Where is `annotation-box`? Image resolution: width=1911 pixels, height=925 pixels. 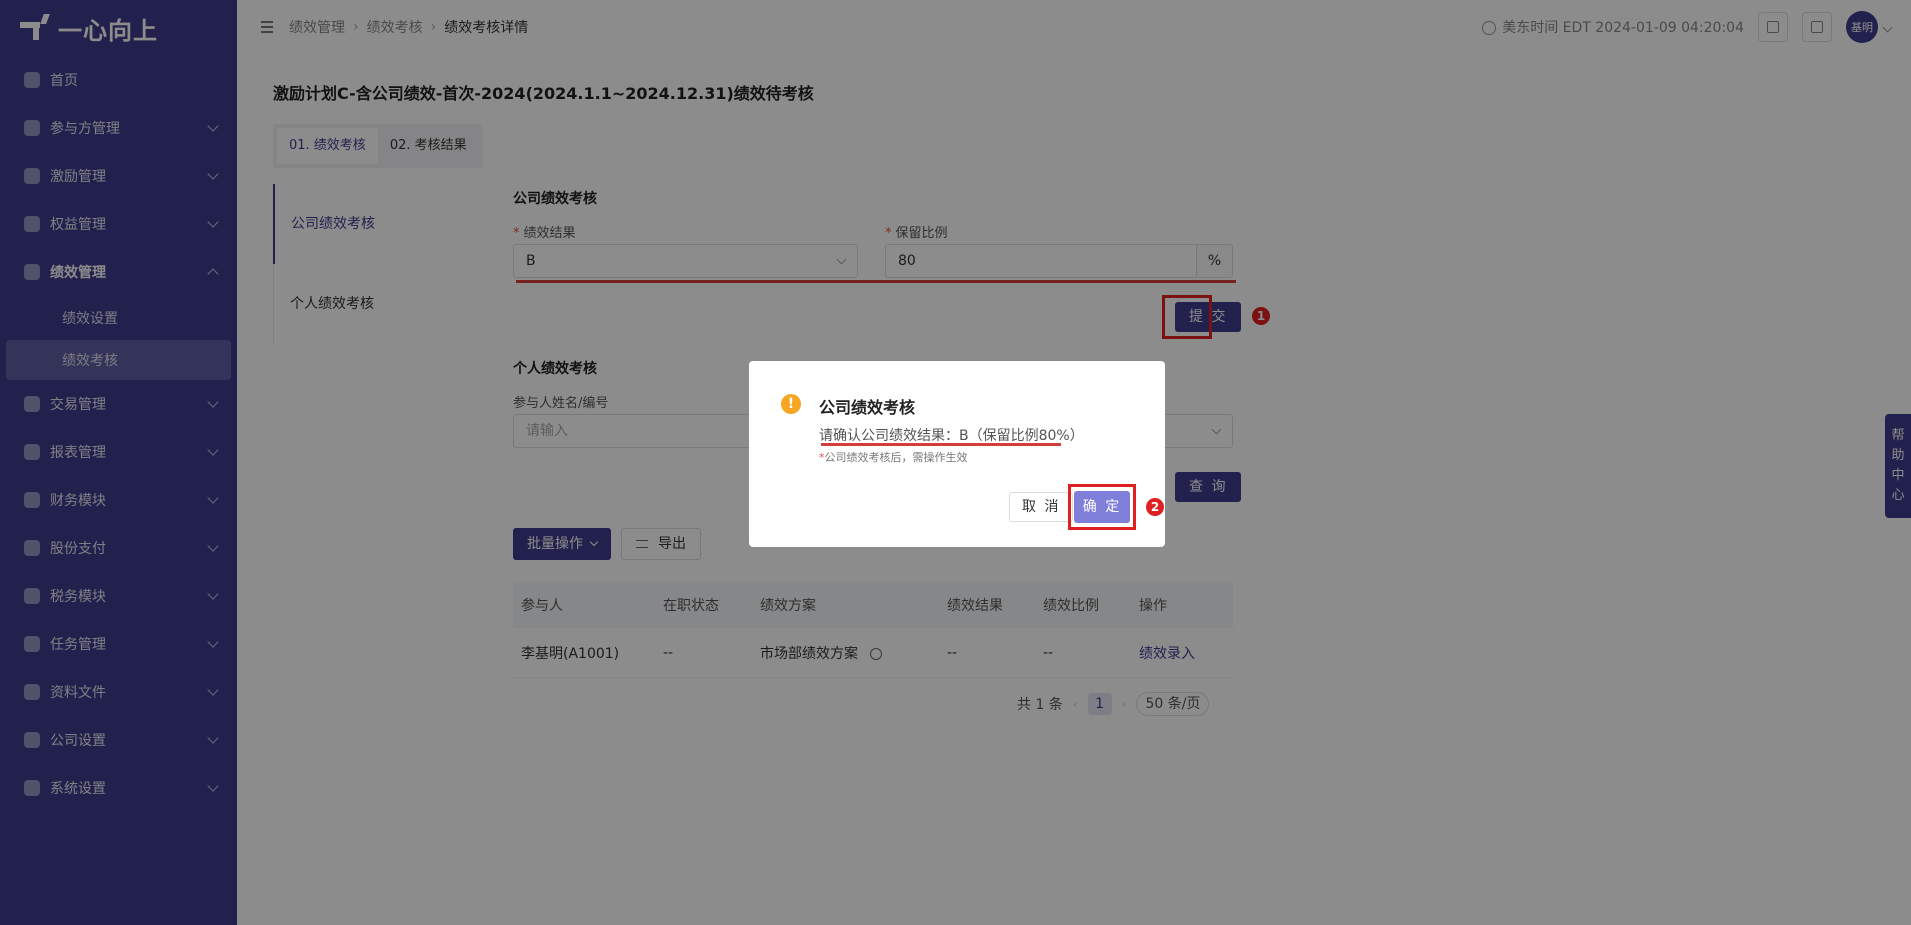 annotation-box is located at coordinates (1102, 507).